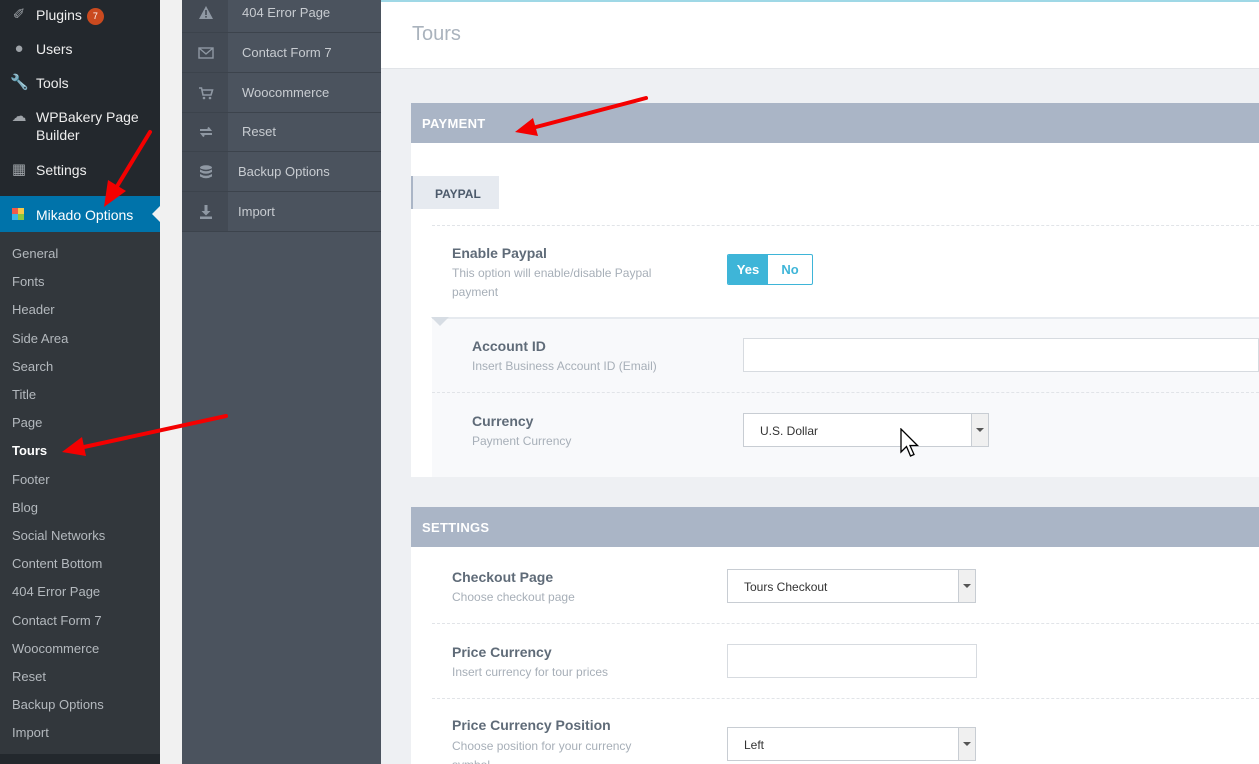 This screenshot has height=764, width=1259. Describe the element at coordinates (33, 310) in the screenshot. I see `submenu-item-header: Header` at that location.